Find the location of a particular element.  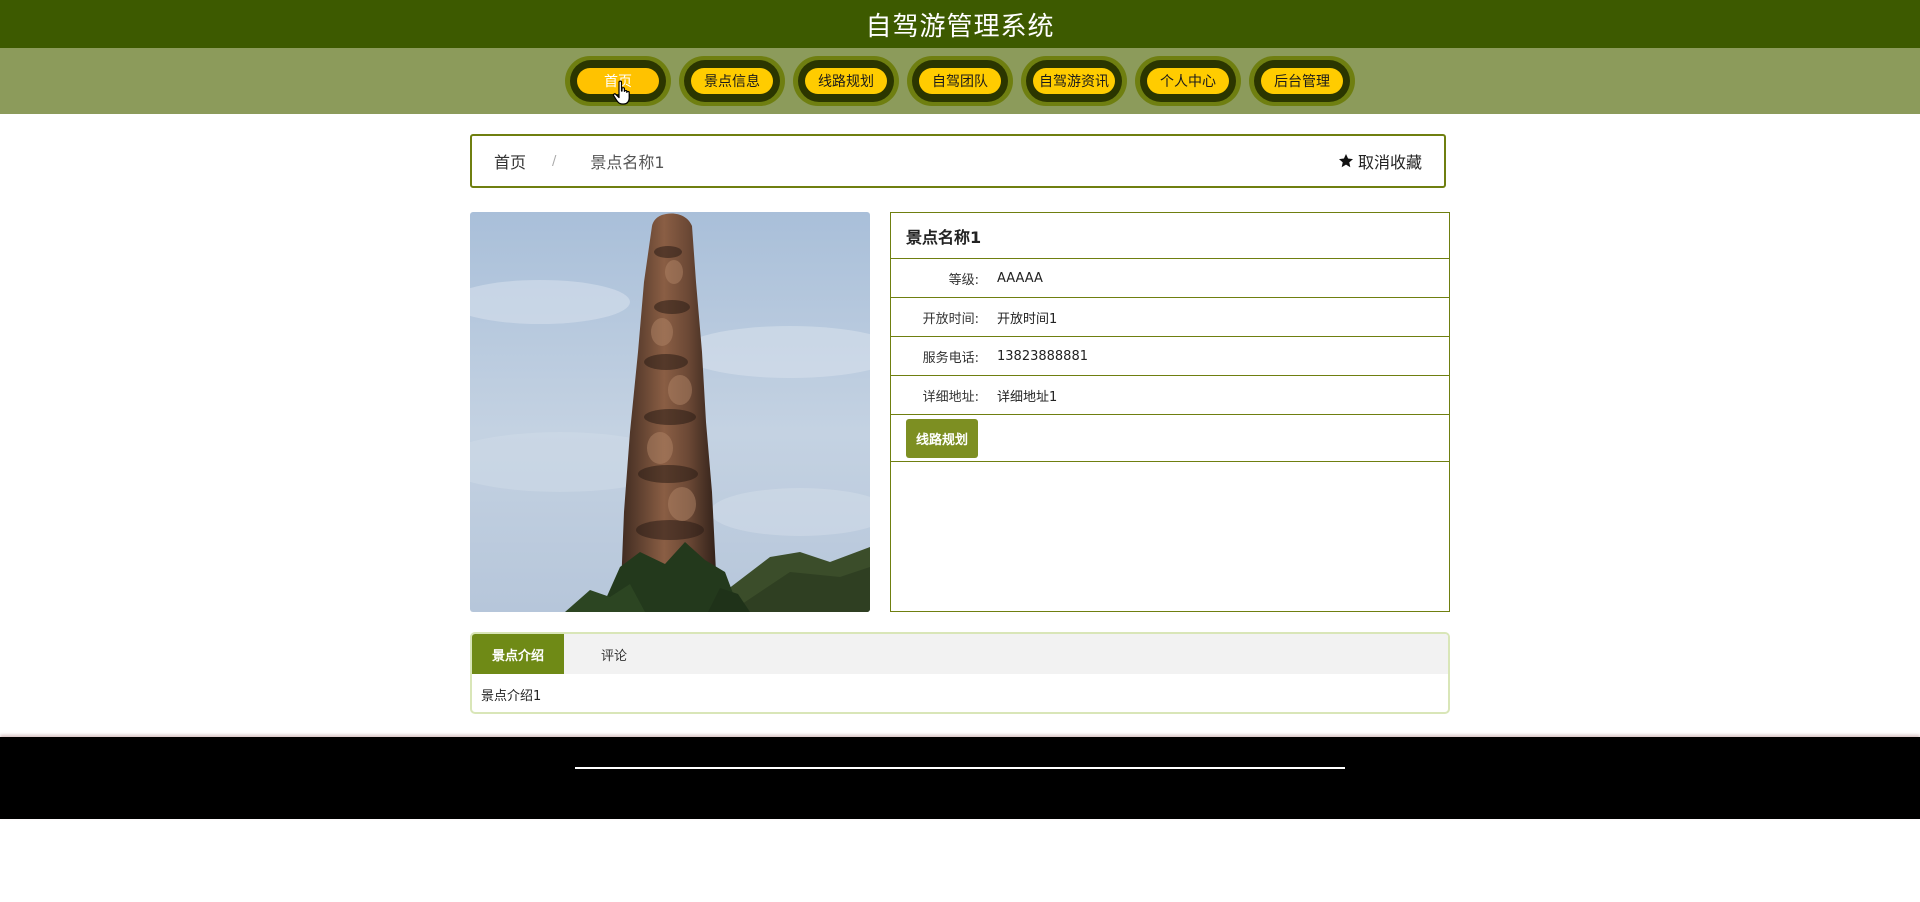

app-header: 自驾游管理系统 is located at coordinates (960, 24).